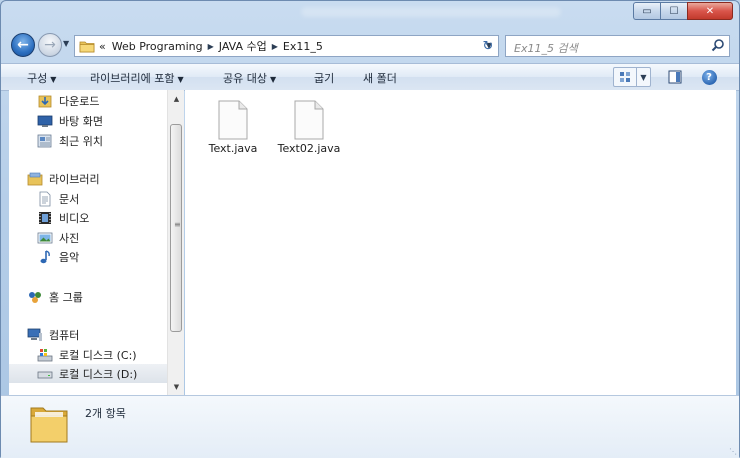 The height and width of the screenshot is (458, 740). What do you see at coordinates (303, 46) in the screenshot?
I see `breadcrumb-ex11-5: Ex11_5` at bounding box center [303, 46].